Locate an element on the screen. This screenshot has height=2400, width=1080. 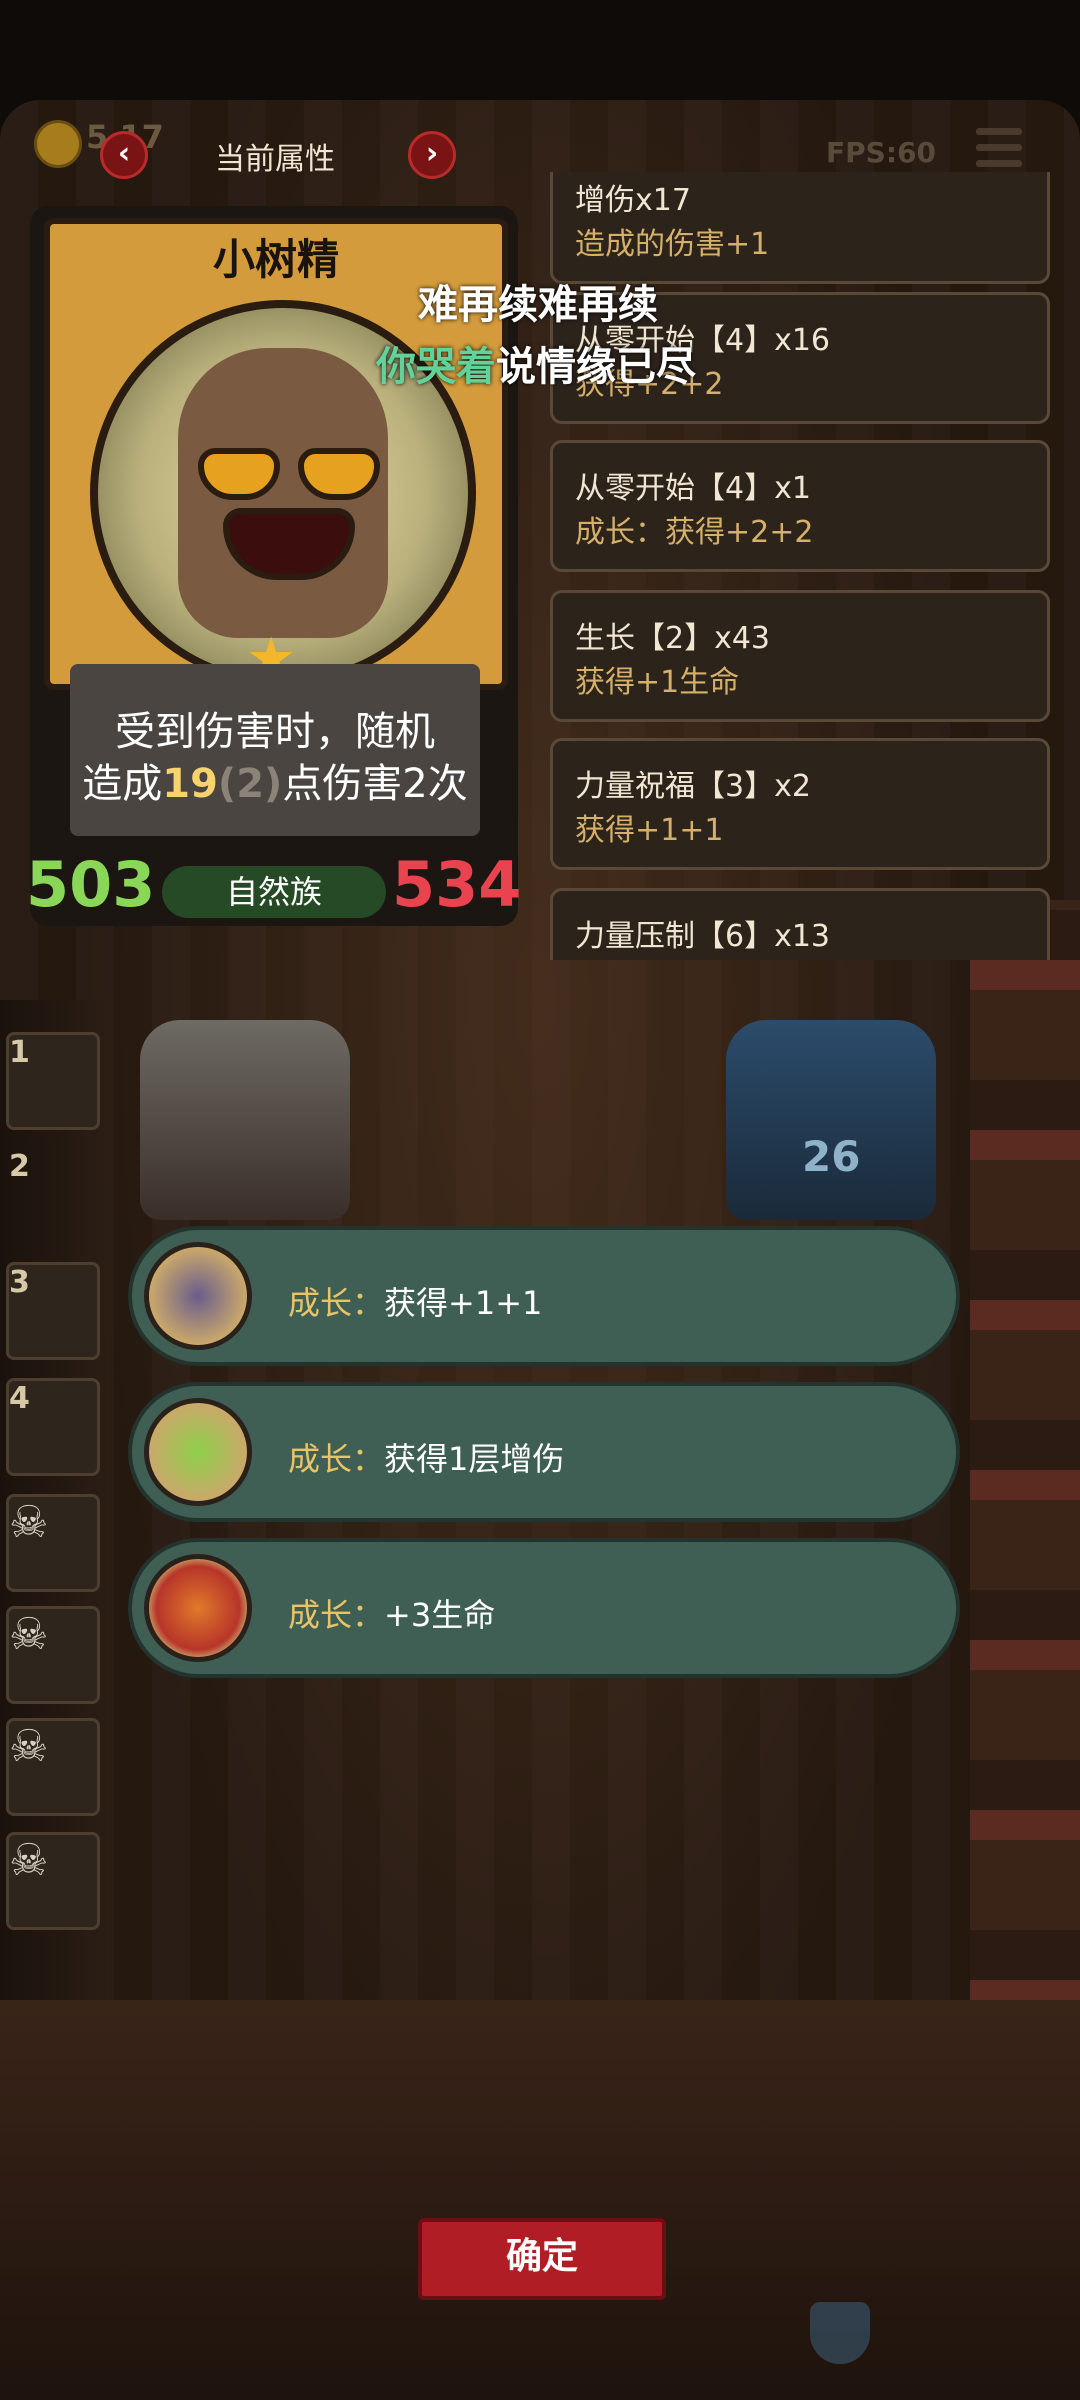
right-eye is located at coordinates (339, 474).